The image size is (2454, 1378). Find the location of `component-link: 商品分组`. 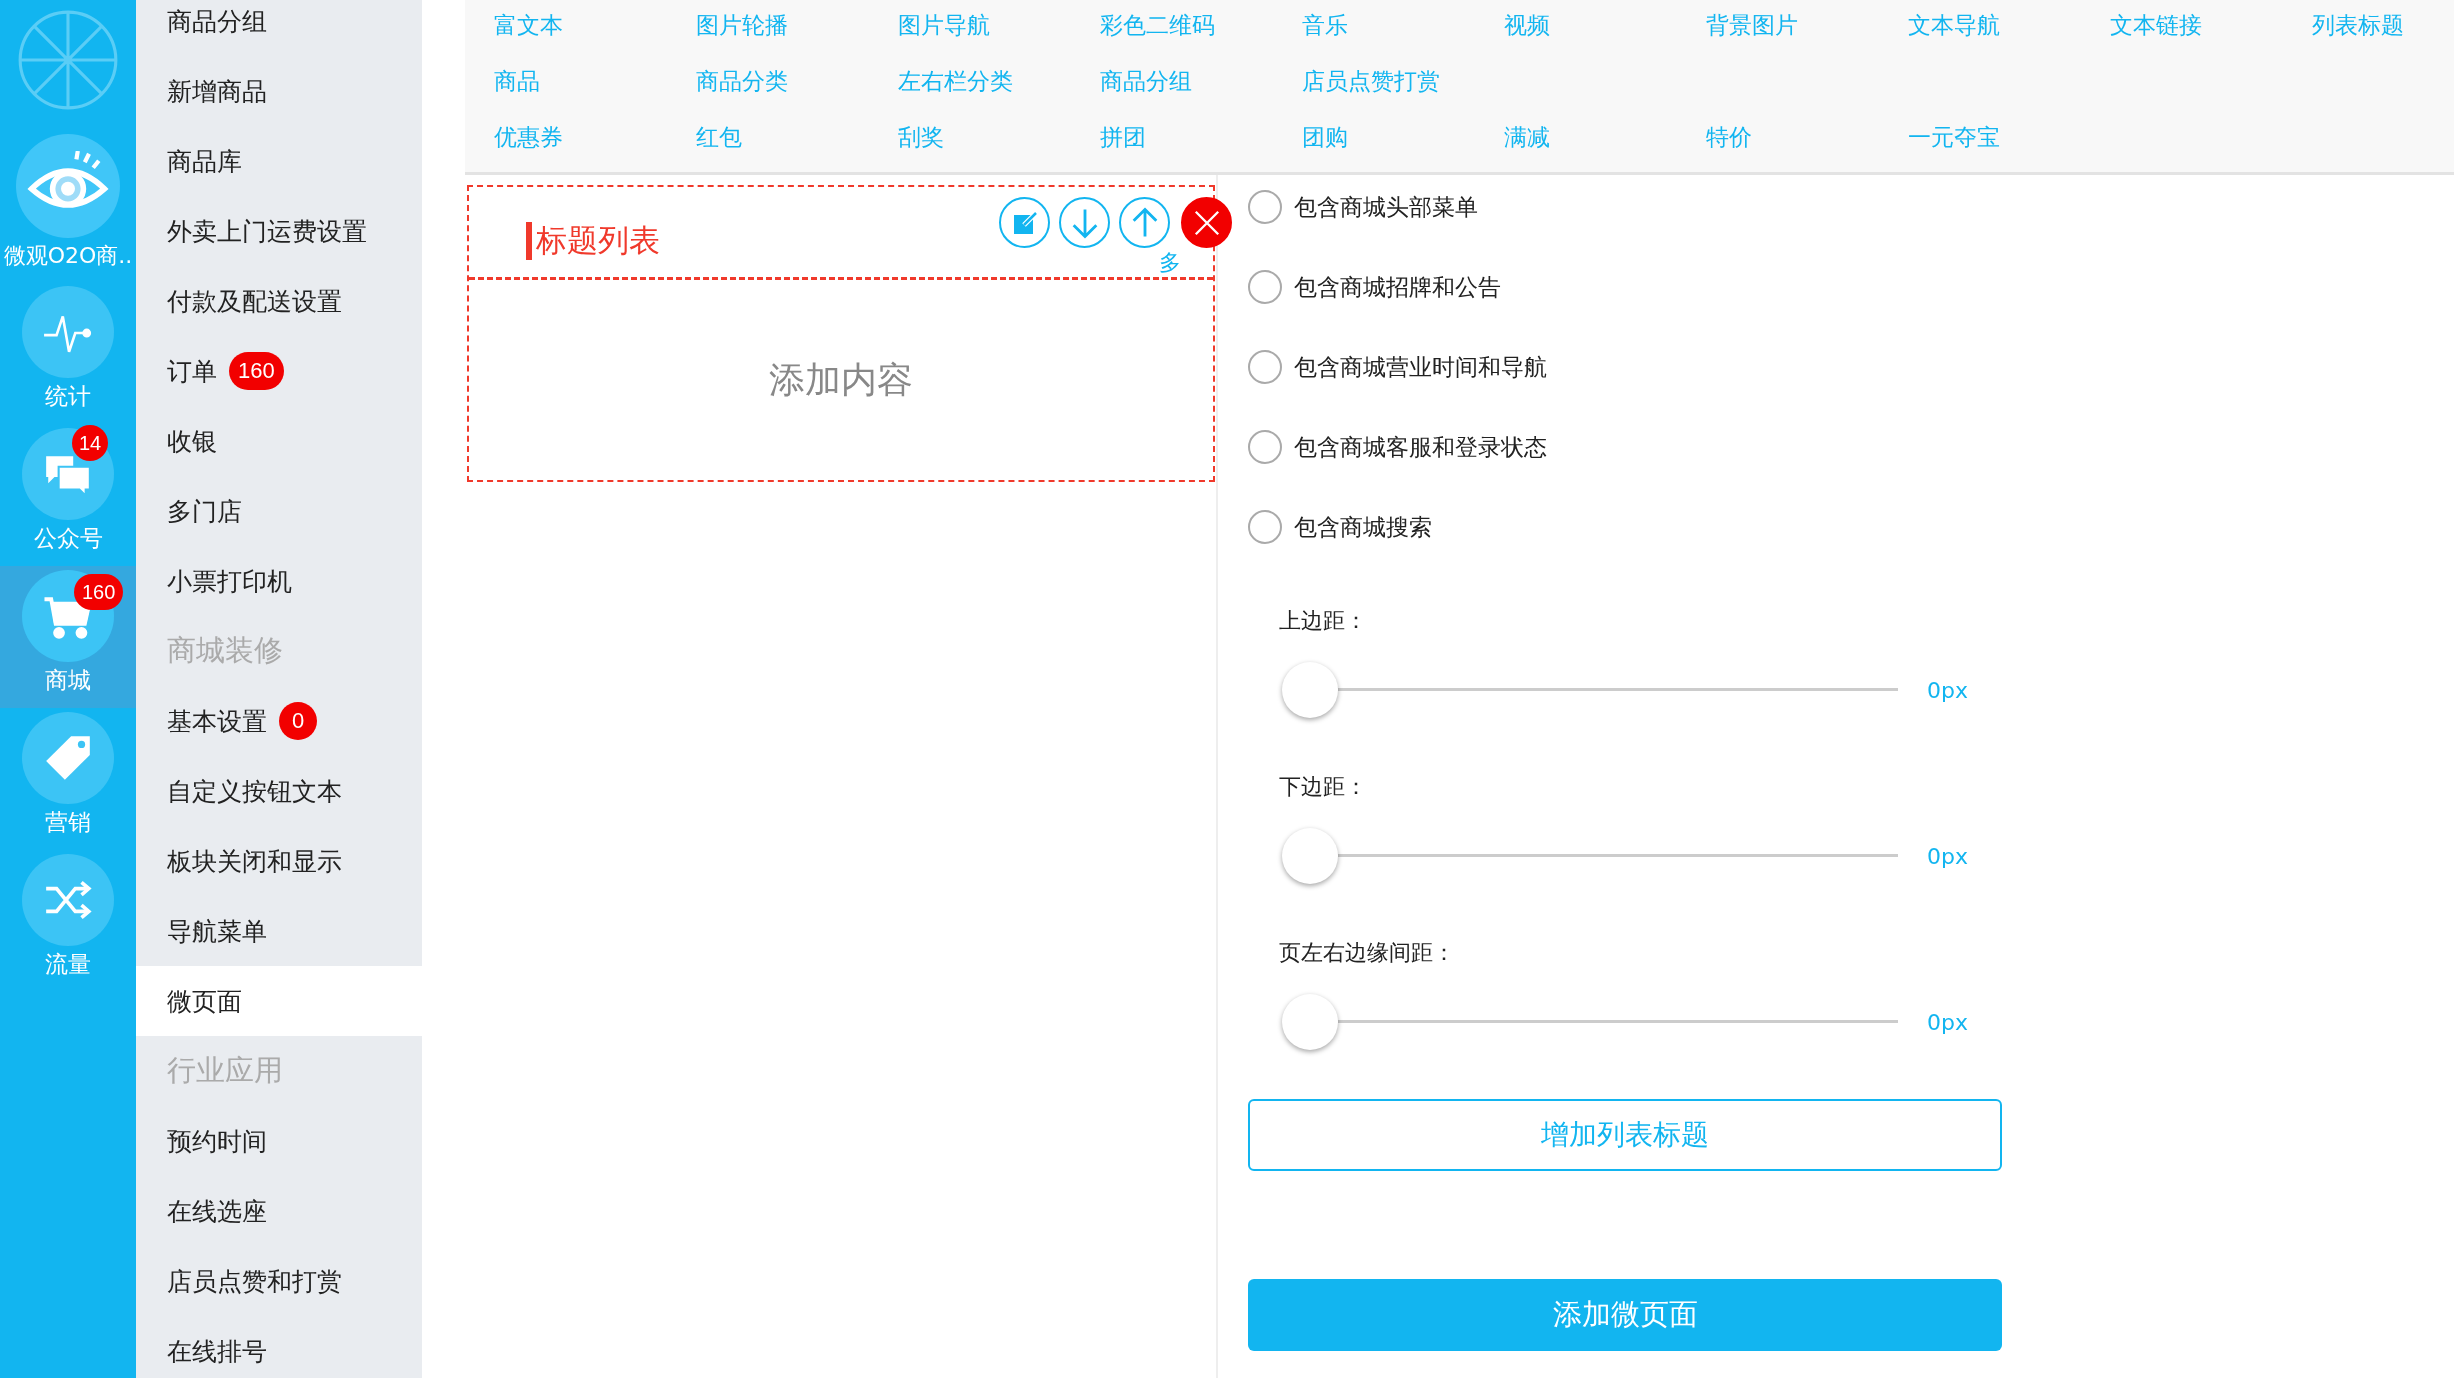

component-link: 商品分组 is located at coordinates (1146, 81).